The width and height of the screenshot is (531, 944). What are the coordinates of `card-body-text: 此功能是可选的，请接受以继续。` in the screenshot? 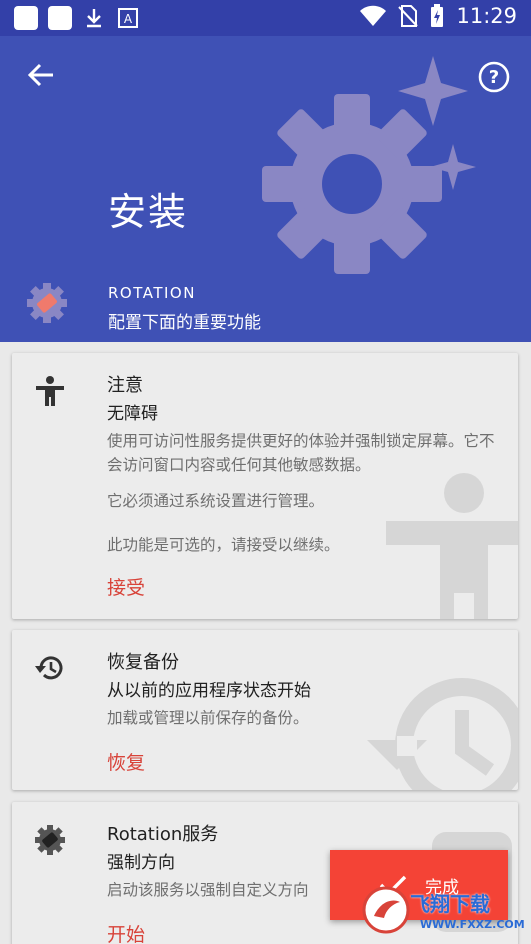 It's located at (223, 545).